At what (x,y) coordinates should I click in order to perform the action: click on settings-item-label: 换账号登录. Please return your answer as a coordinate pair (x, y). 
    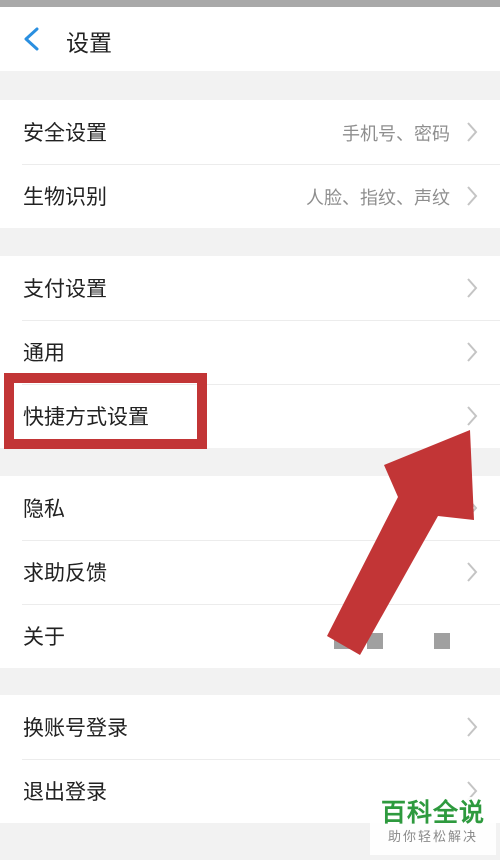
    Looking at the image, I should click on (75, 728).